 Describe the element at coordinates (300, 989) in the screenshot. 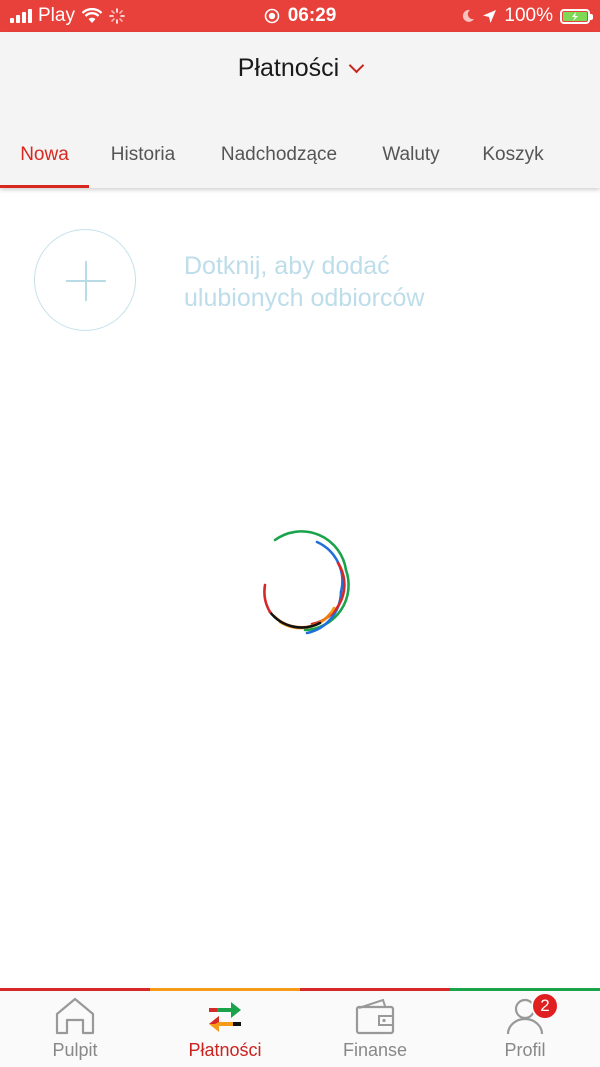

I see `brand-stripe` at that location.